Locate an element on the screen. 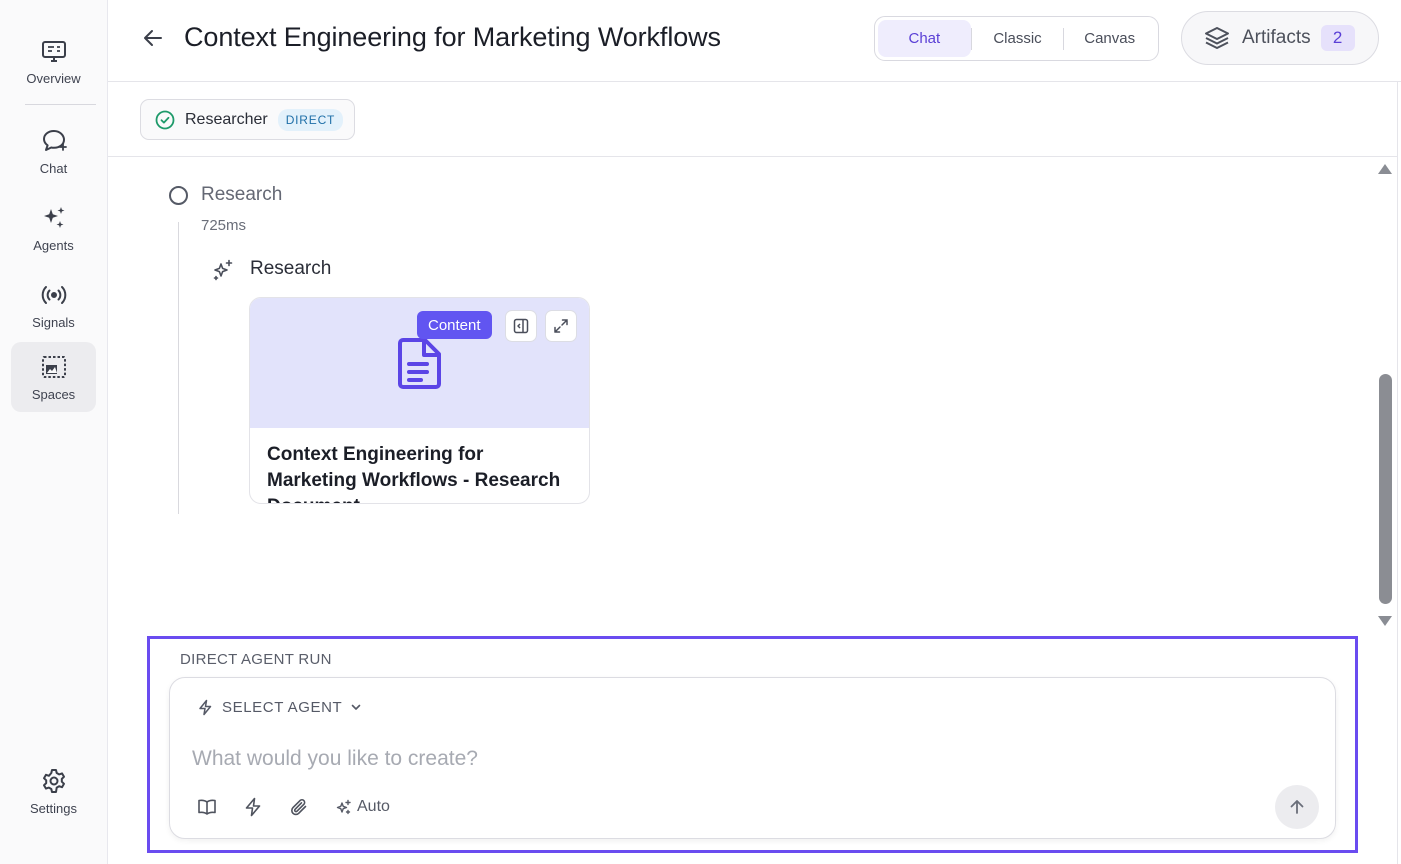  nav-item-agents: Agents is located at coordinates (53, 228).